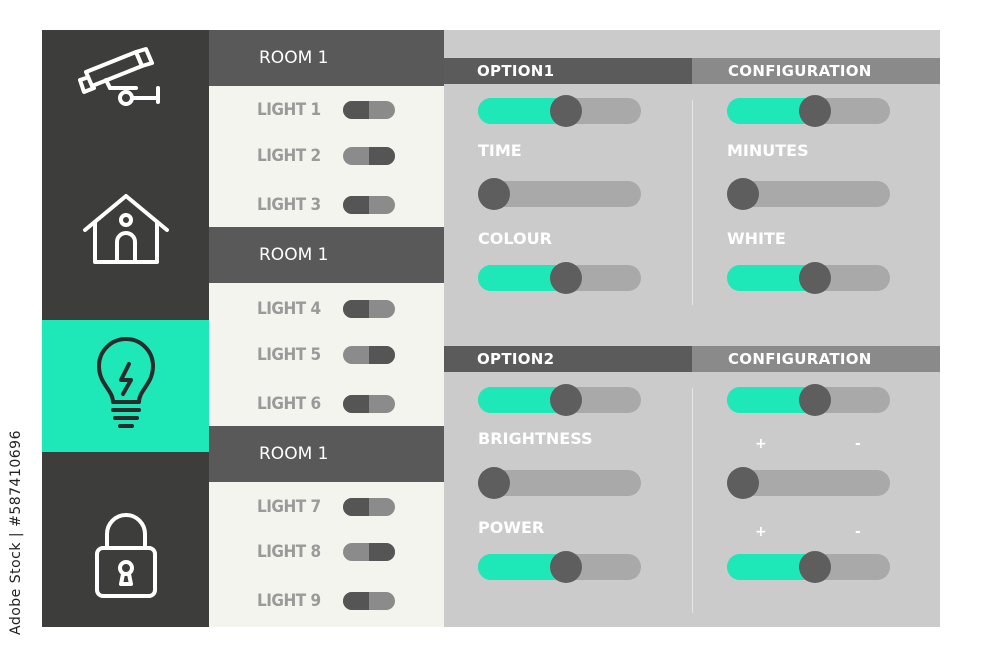 This screenshot has height=667, width=1000. Describe the element at coordinates (559, 400) in the screenshot. I see `option2-slider` at that location.